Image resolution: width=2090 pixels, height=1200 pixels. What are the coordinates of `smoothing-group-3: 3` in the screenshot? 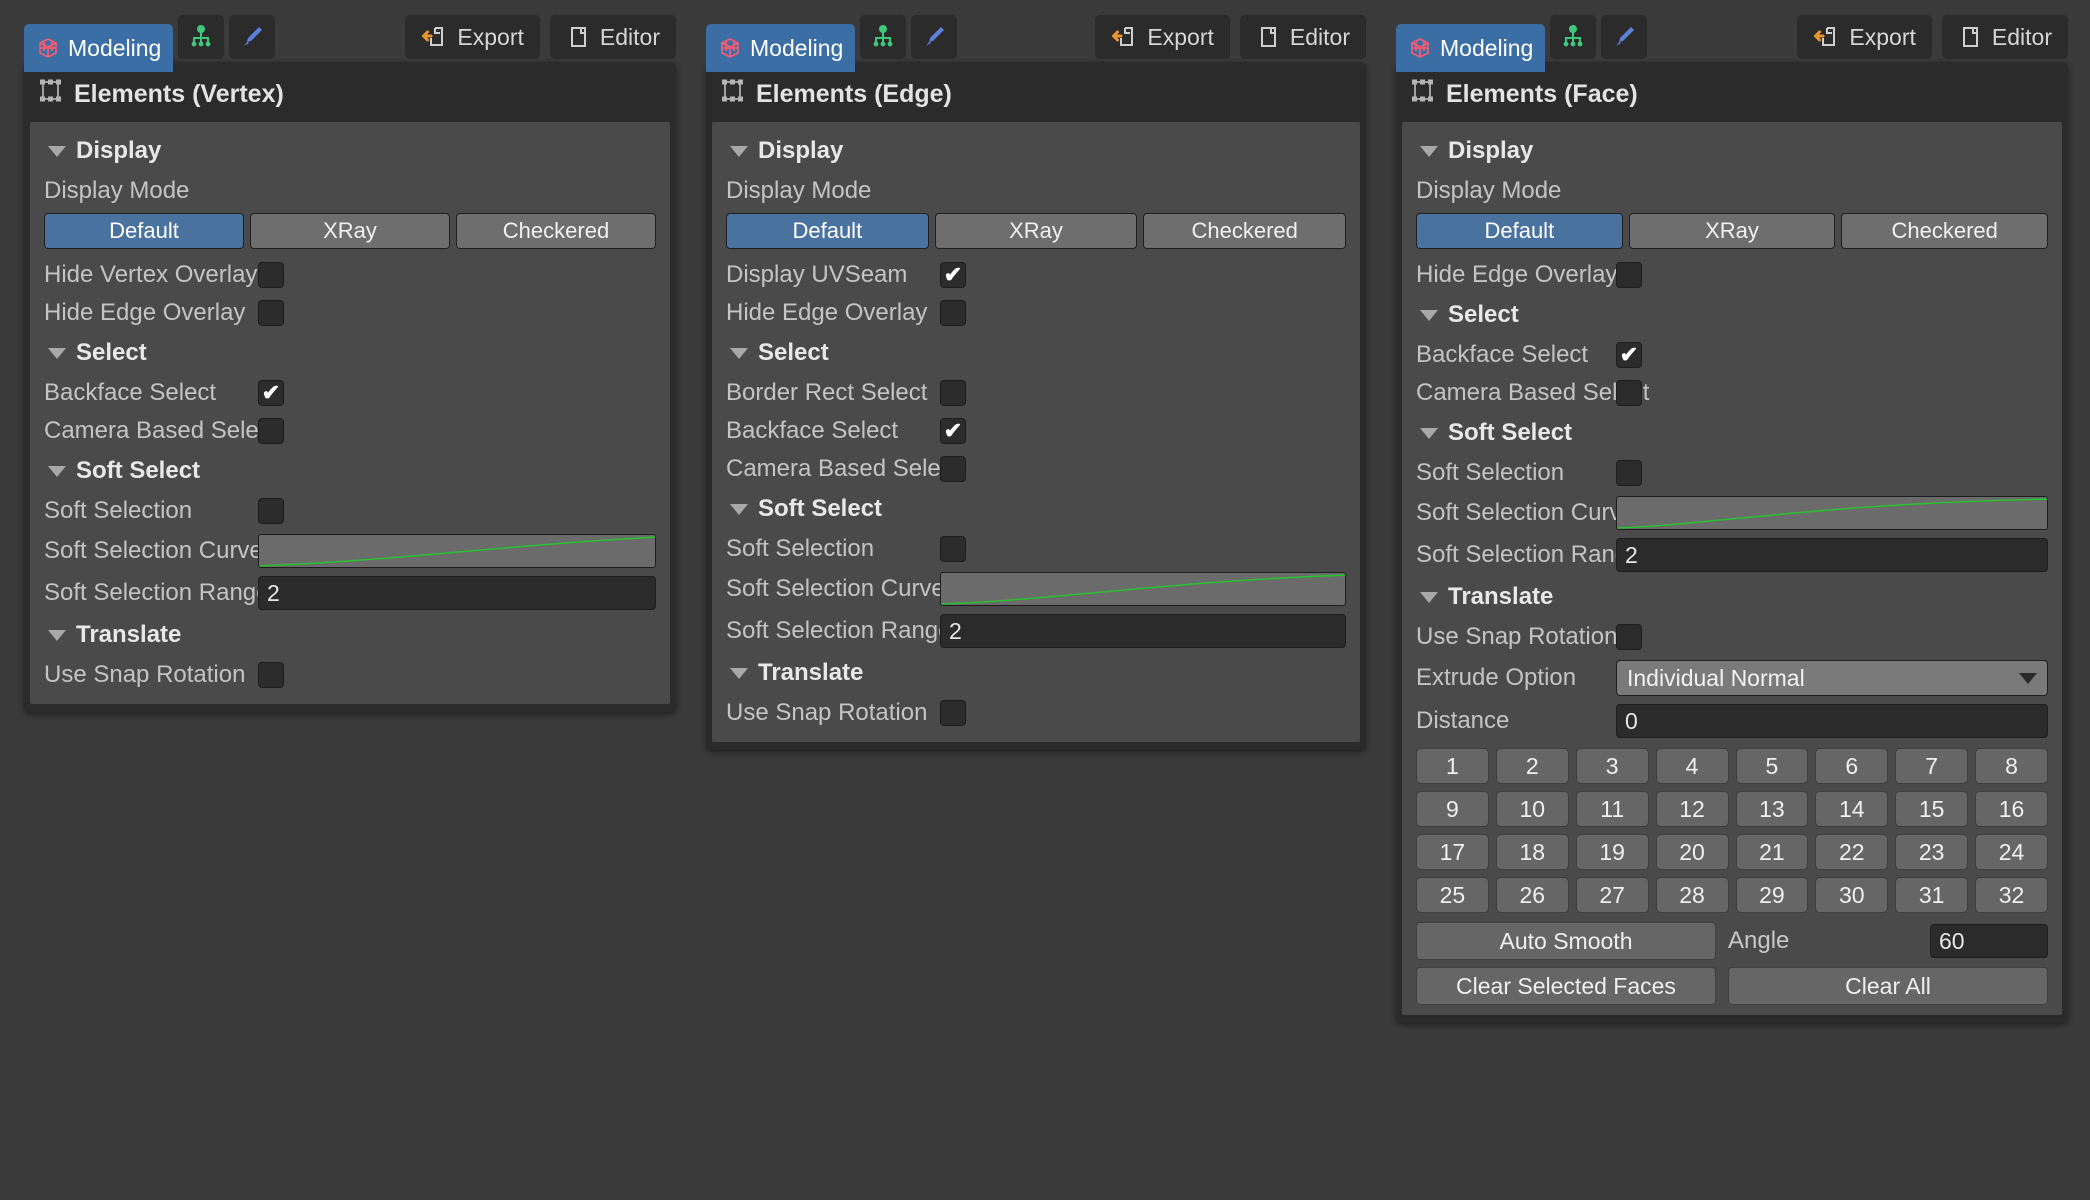 It's located at (1612, 766).